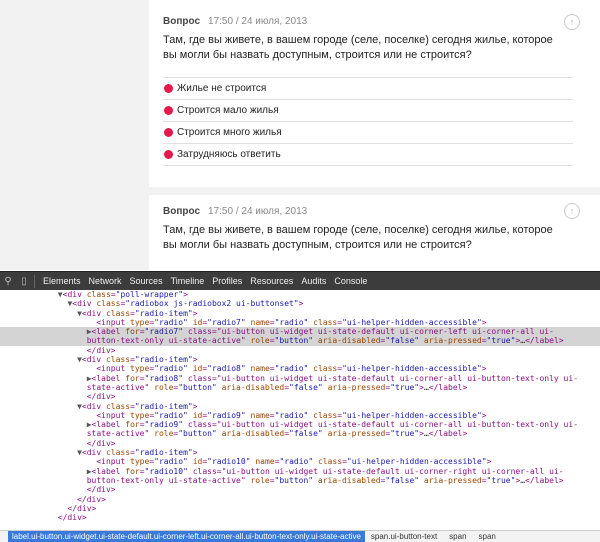  Describe the element at coordinates (34, 281) in the screenshot. I see `toolbar-divider` at that location.